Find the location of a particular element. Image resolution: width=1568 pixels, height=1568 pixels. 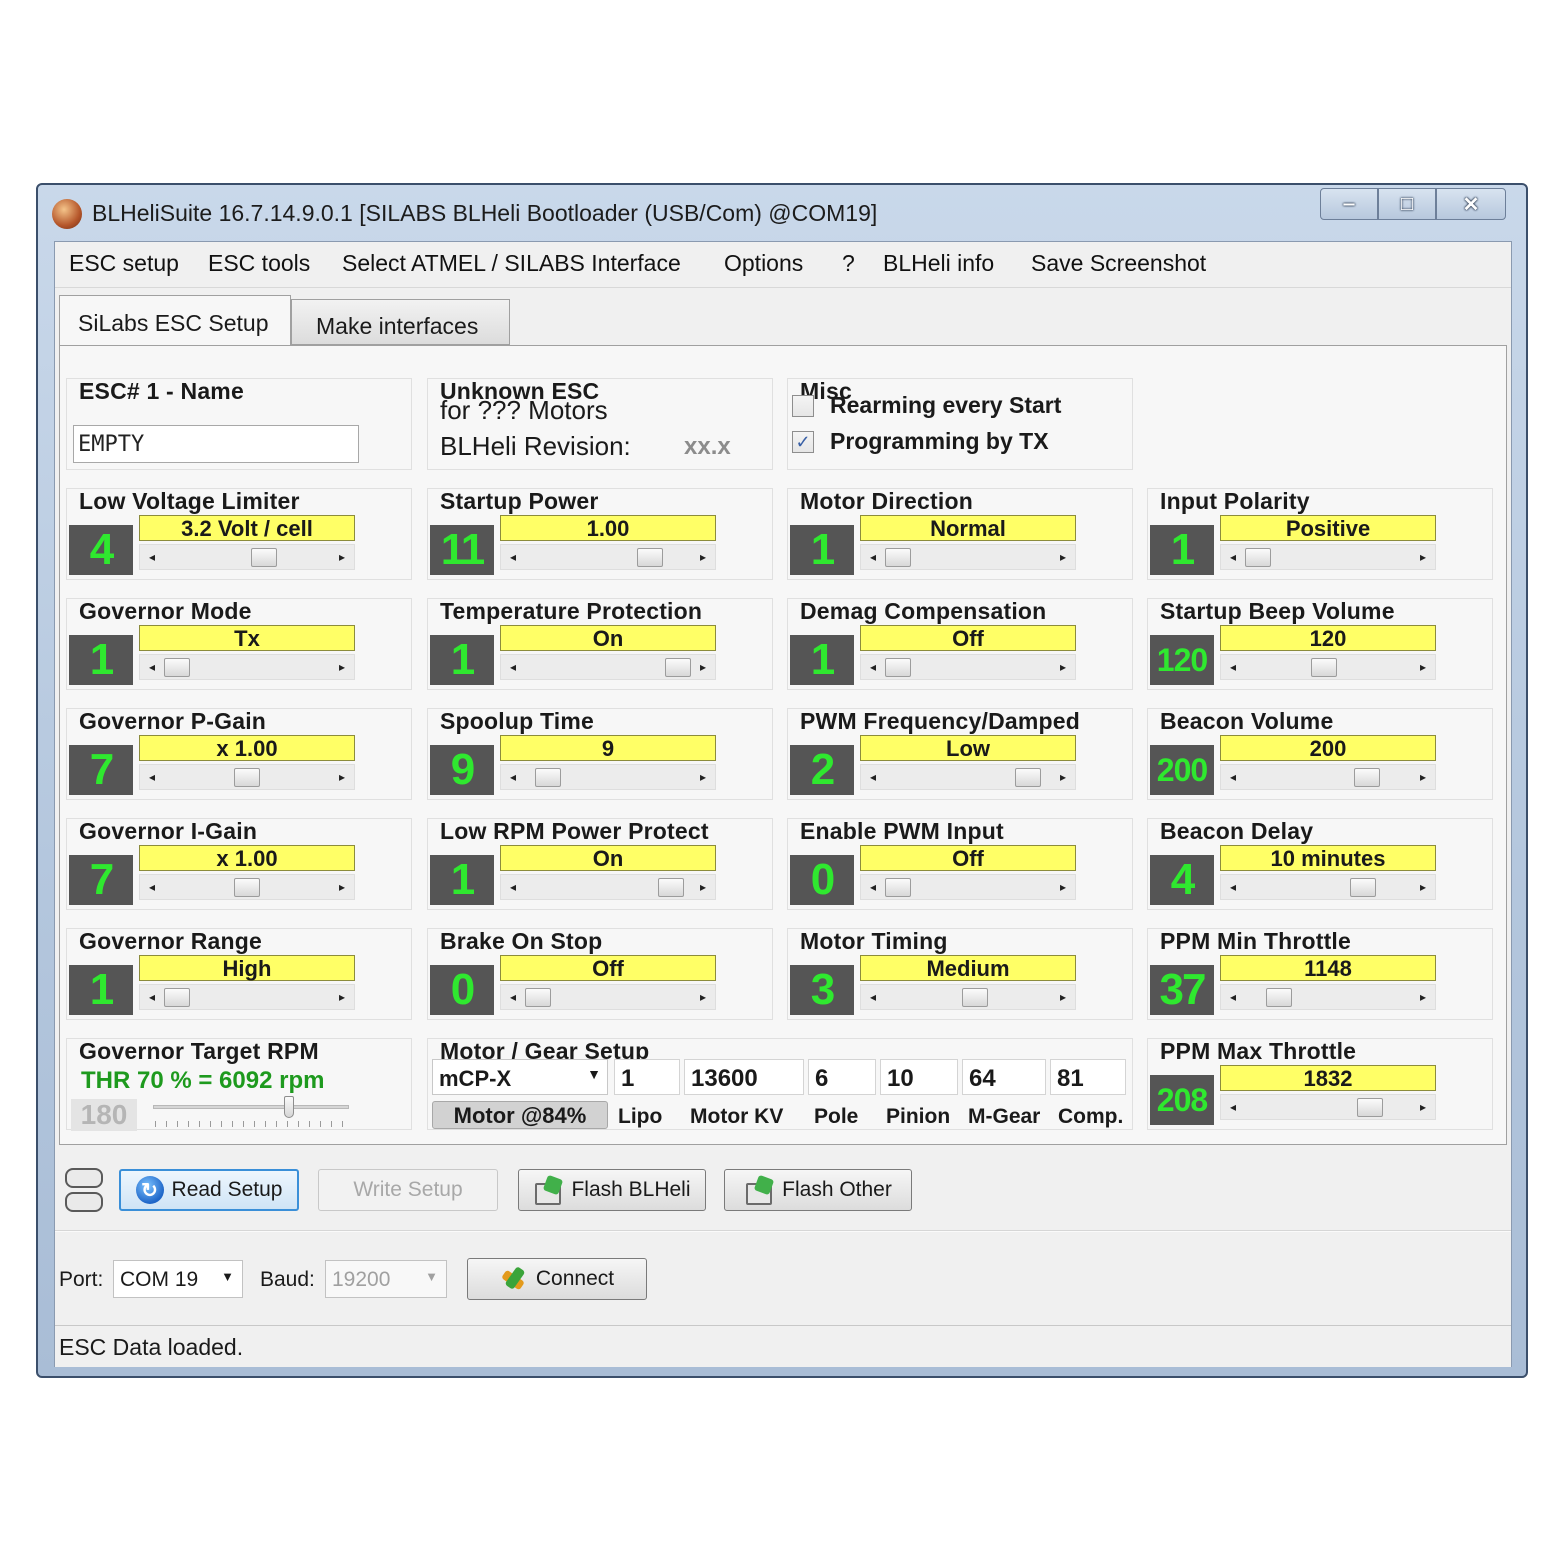

tab-silabs-esc-setup: SiLabs ESC Setup is located at coordinates (175, 320).